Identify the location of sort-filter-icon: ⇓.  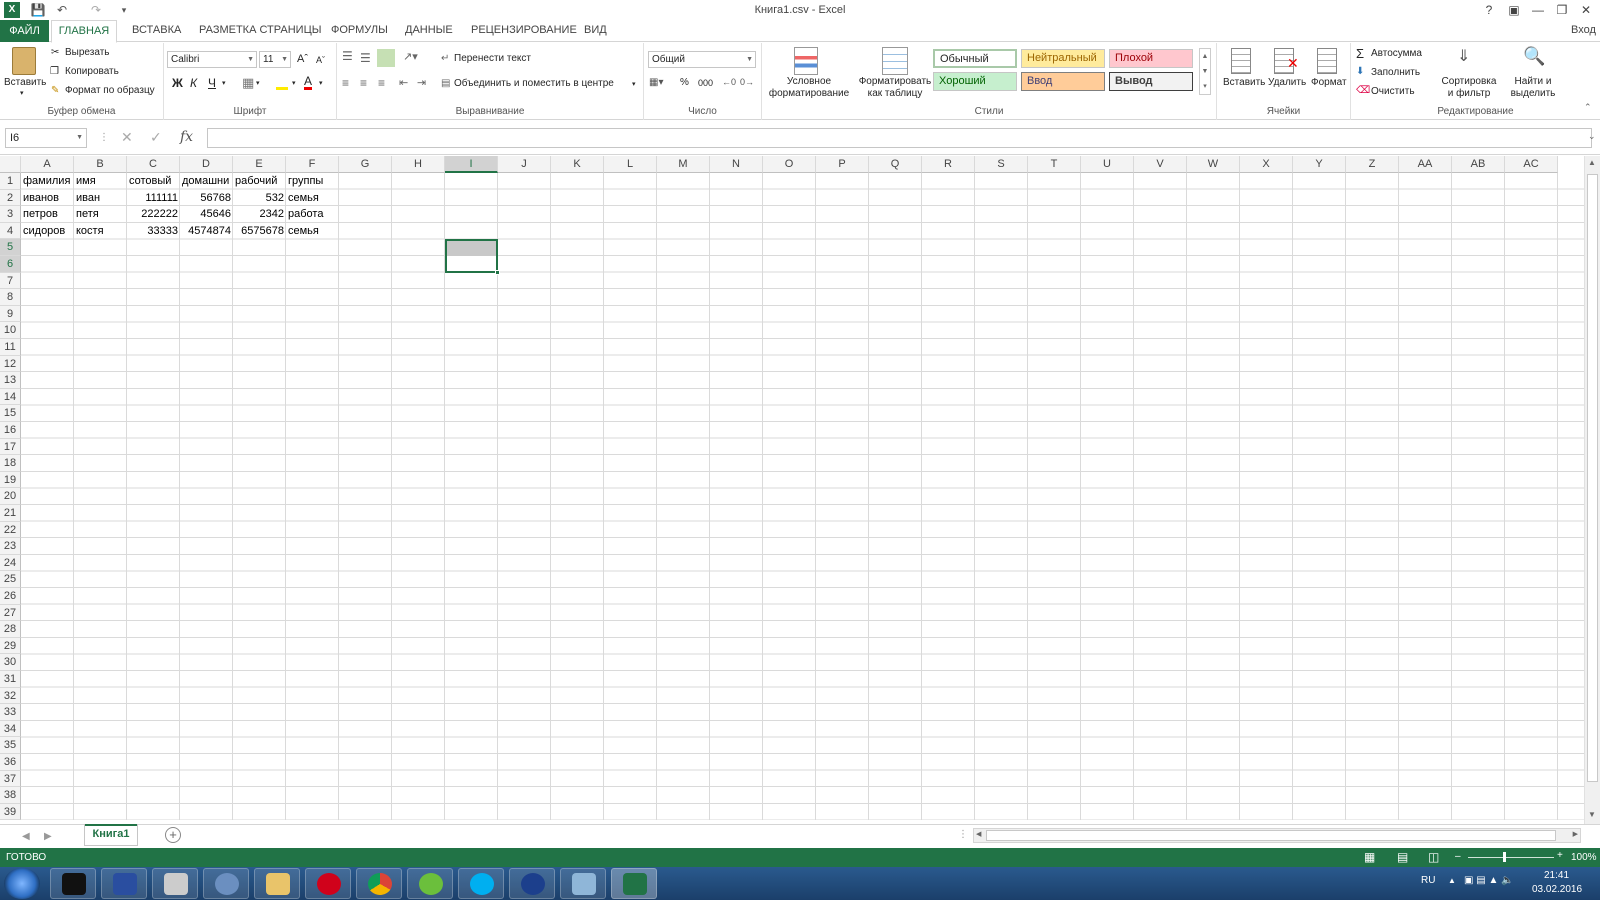
(1463, 56).